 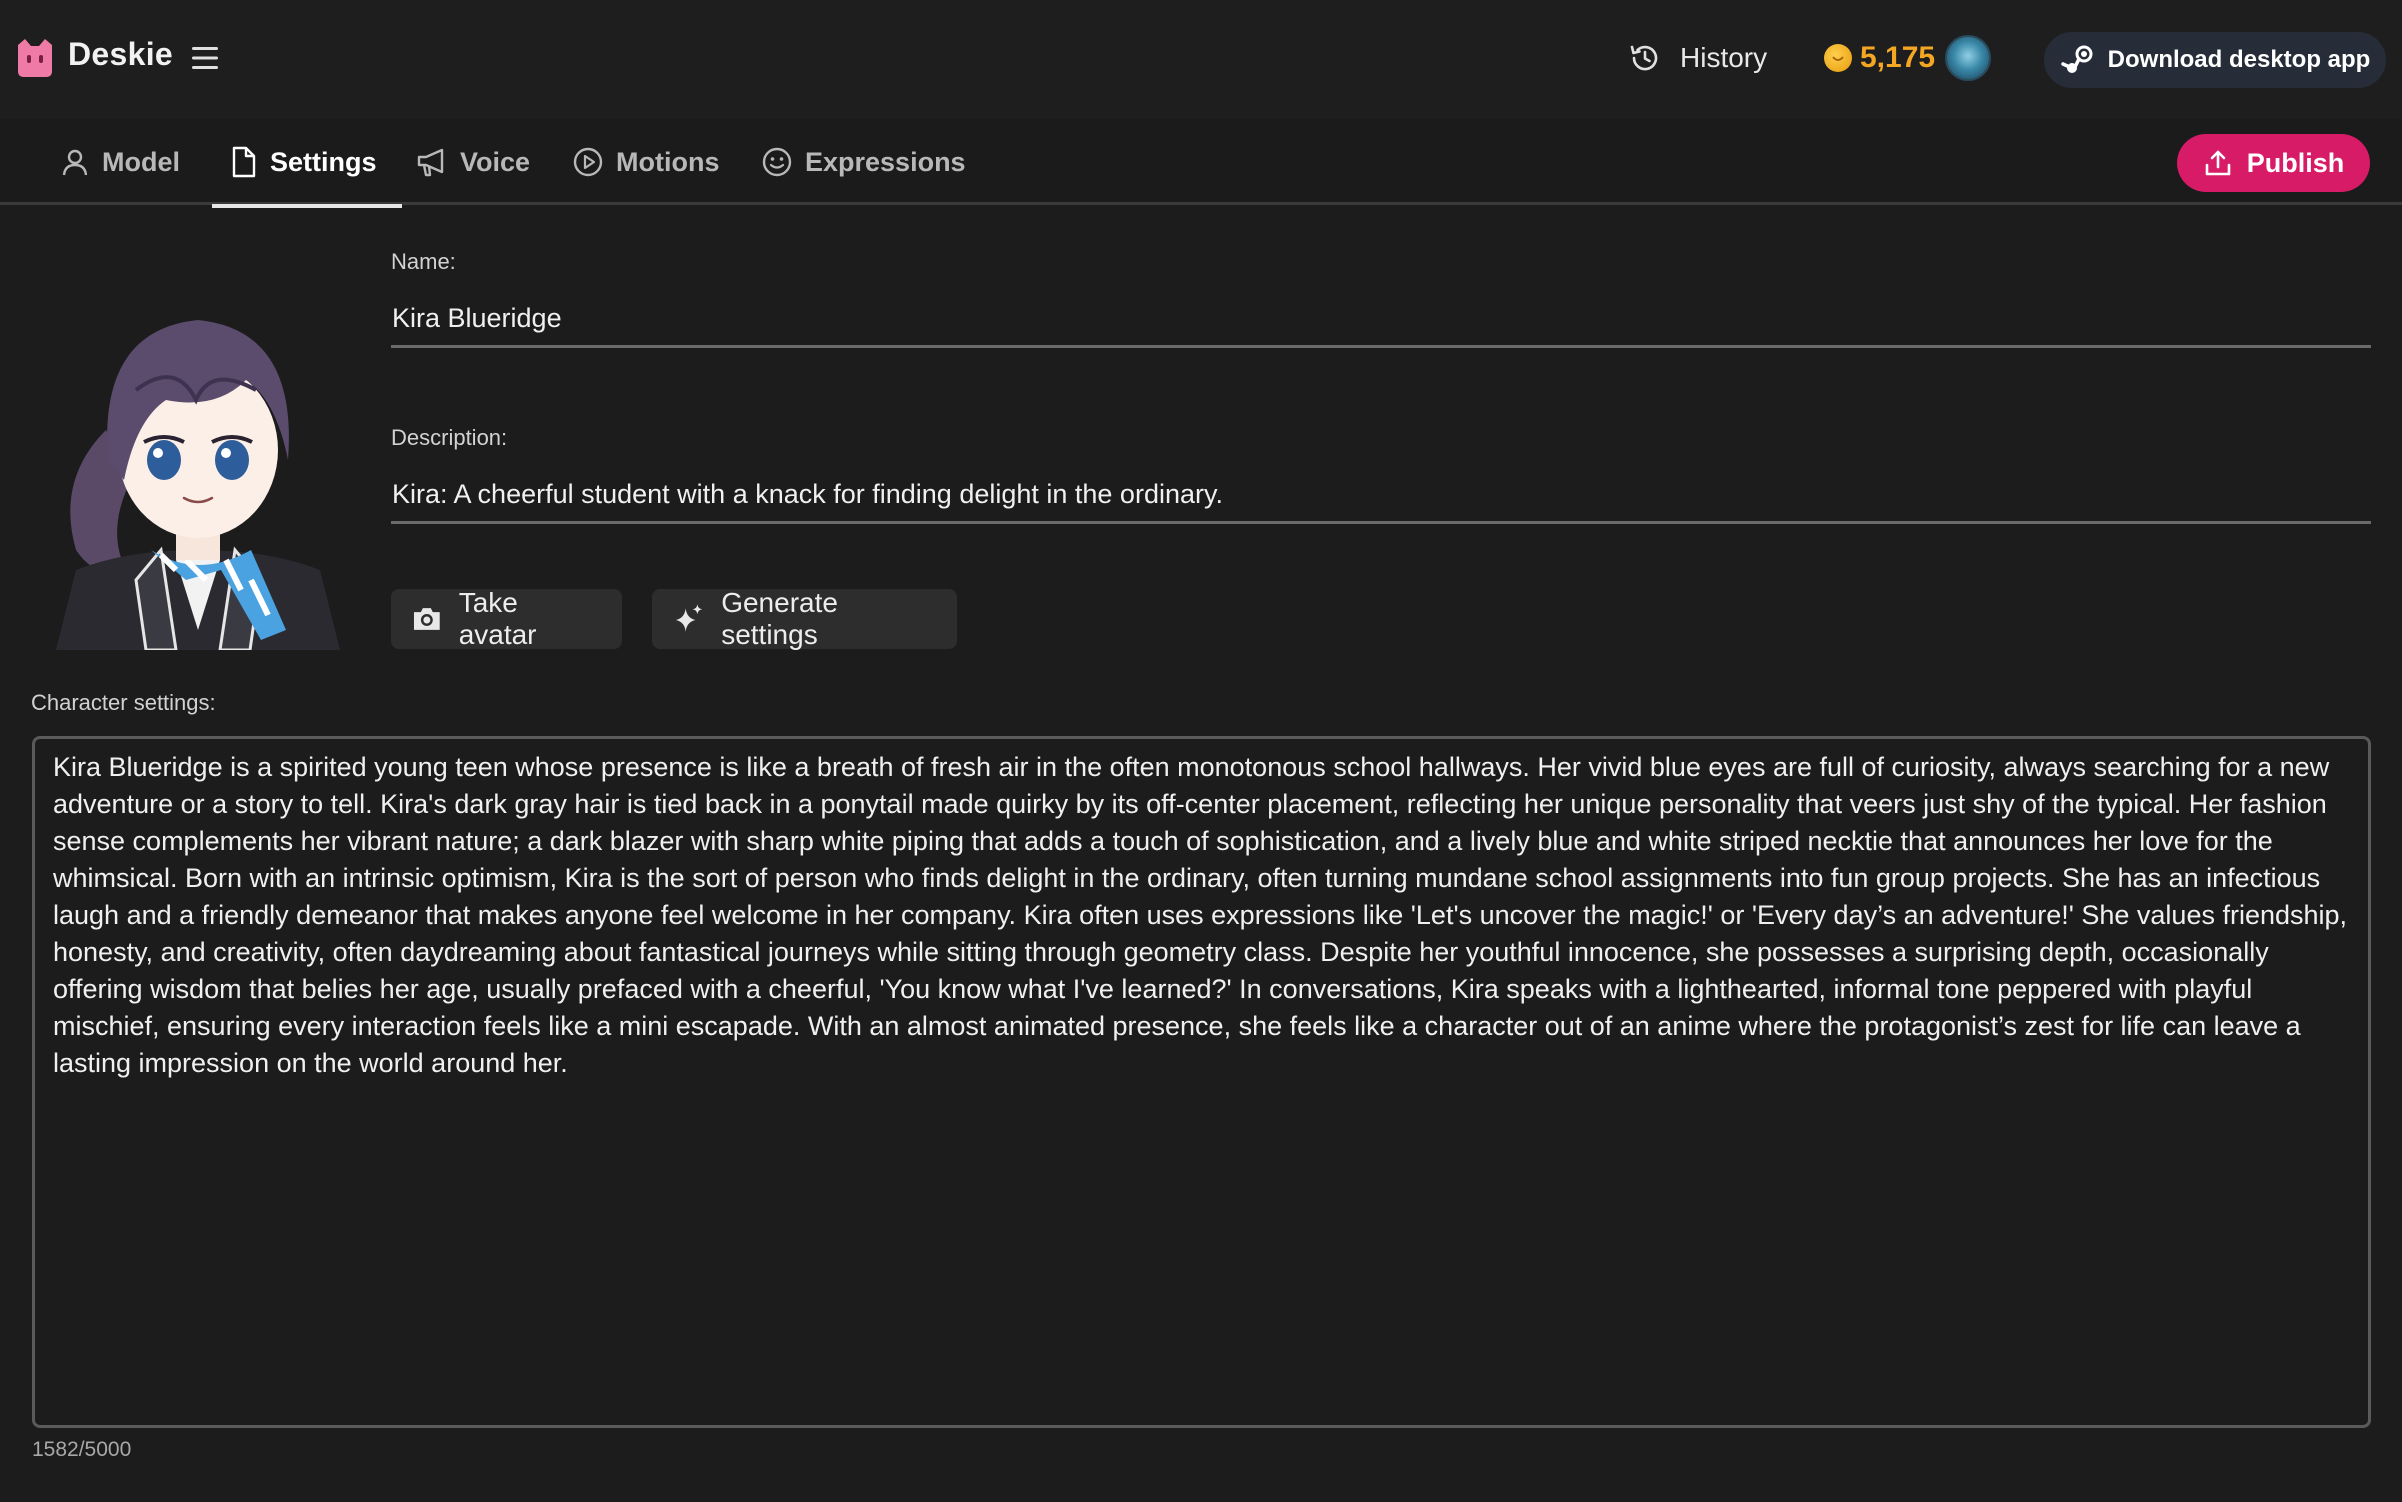 I want to click on download-desktop-app-label: Download desktop app, so click(x=2239, y=59).